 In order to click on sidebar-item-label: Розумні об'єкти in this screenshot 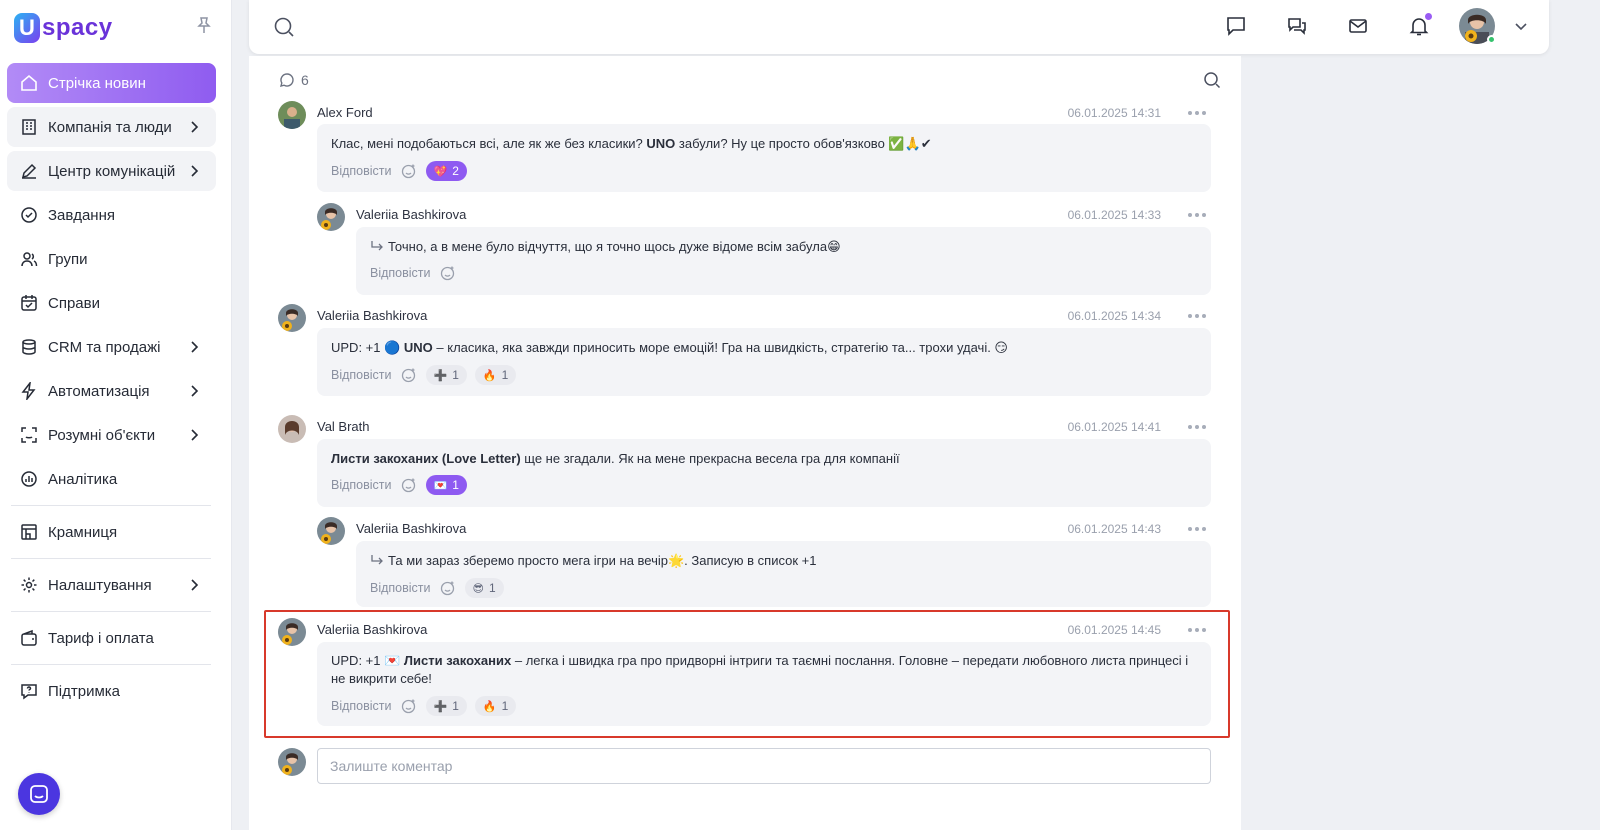, I will do `click(102, 435)`.